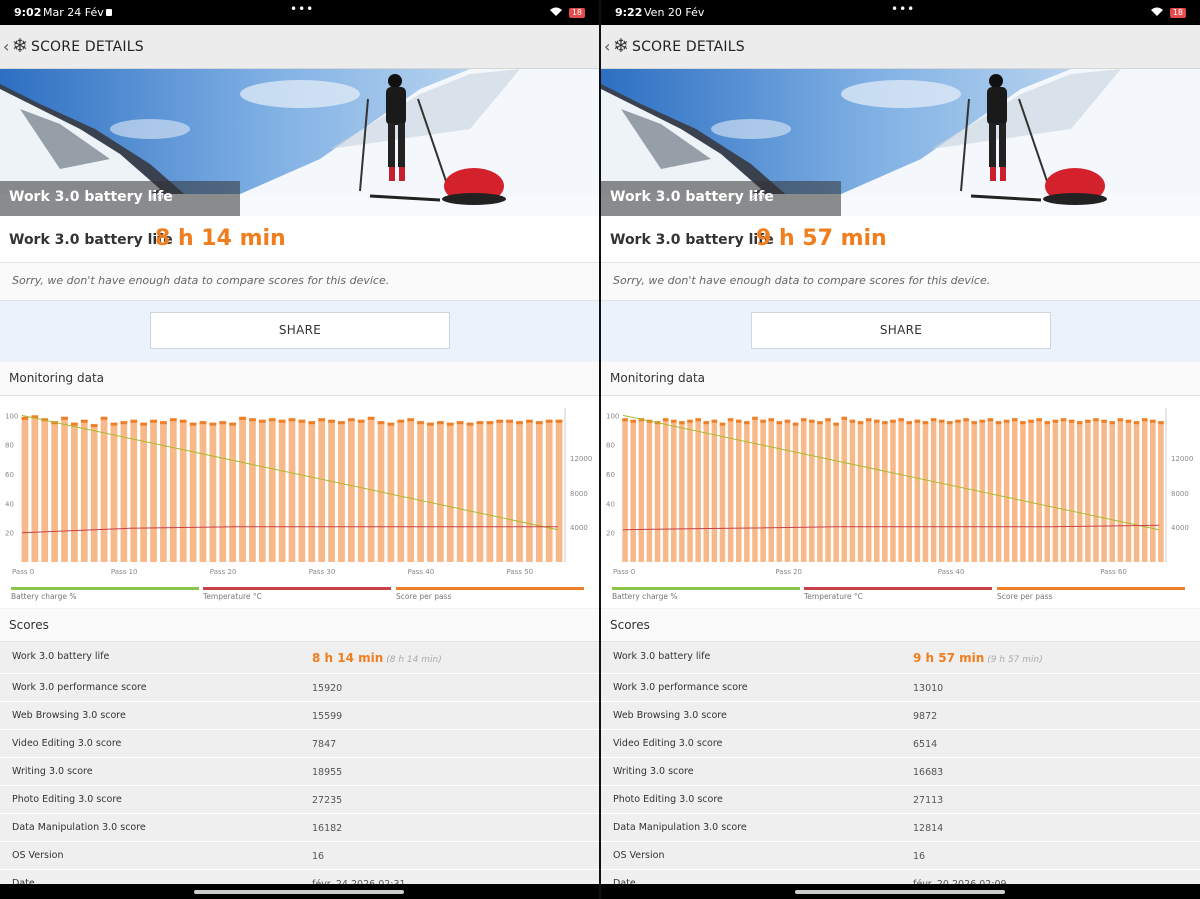 This screenshot has height=899, width=1200. Describe the element at coordinates (928, 688) in the screenshot. I see `score-value: 13010` at that location.